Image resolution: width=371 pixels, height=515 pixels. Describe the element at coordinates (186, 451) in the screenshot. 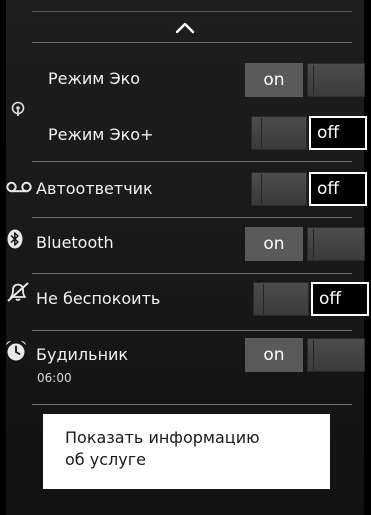

I see `show-service-info-button: Показать информацию об услуге` at that location.